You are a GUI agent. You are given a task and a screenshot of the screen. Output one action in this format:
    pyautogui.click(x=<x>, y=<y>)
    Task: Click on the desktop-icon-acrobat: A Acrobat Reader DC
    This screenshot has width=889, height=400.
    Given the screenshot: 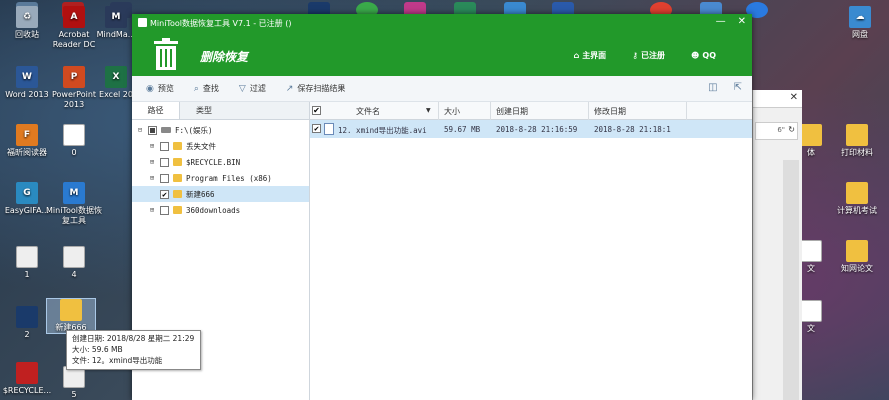 What is the action you would take?
    pyautogui.click(x=74, y=28)
    